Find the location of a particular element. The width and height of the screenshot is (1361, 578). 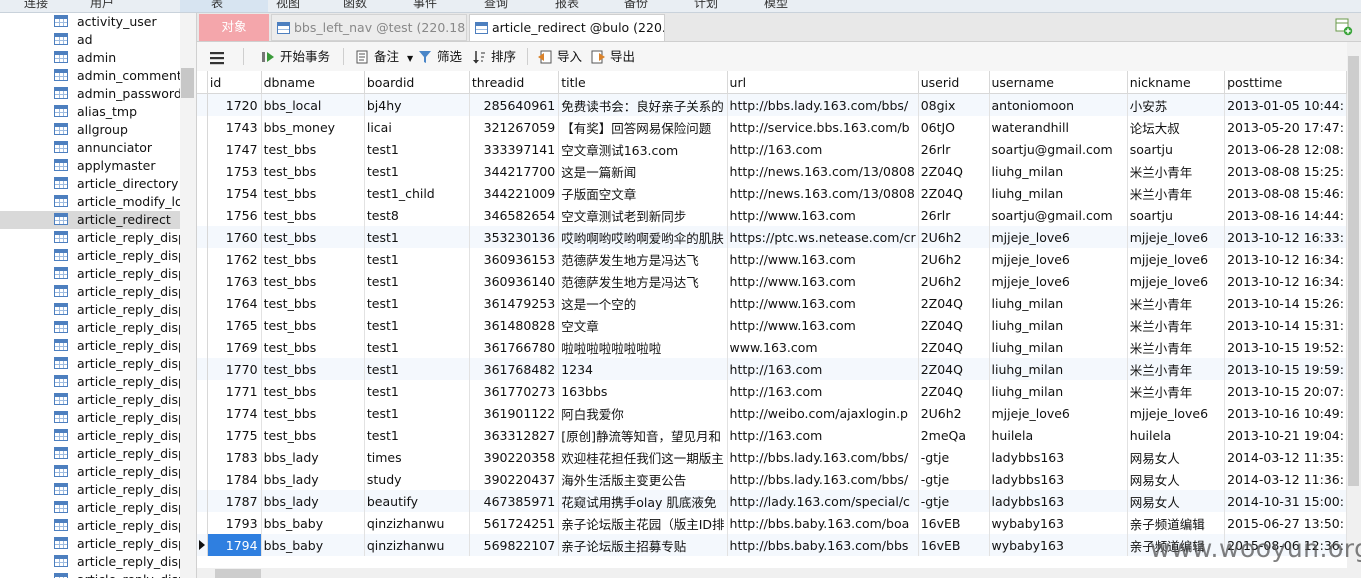

cell-posttime: 2013-10-21 19:04: is located at coordinates (1285, 435).